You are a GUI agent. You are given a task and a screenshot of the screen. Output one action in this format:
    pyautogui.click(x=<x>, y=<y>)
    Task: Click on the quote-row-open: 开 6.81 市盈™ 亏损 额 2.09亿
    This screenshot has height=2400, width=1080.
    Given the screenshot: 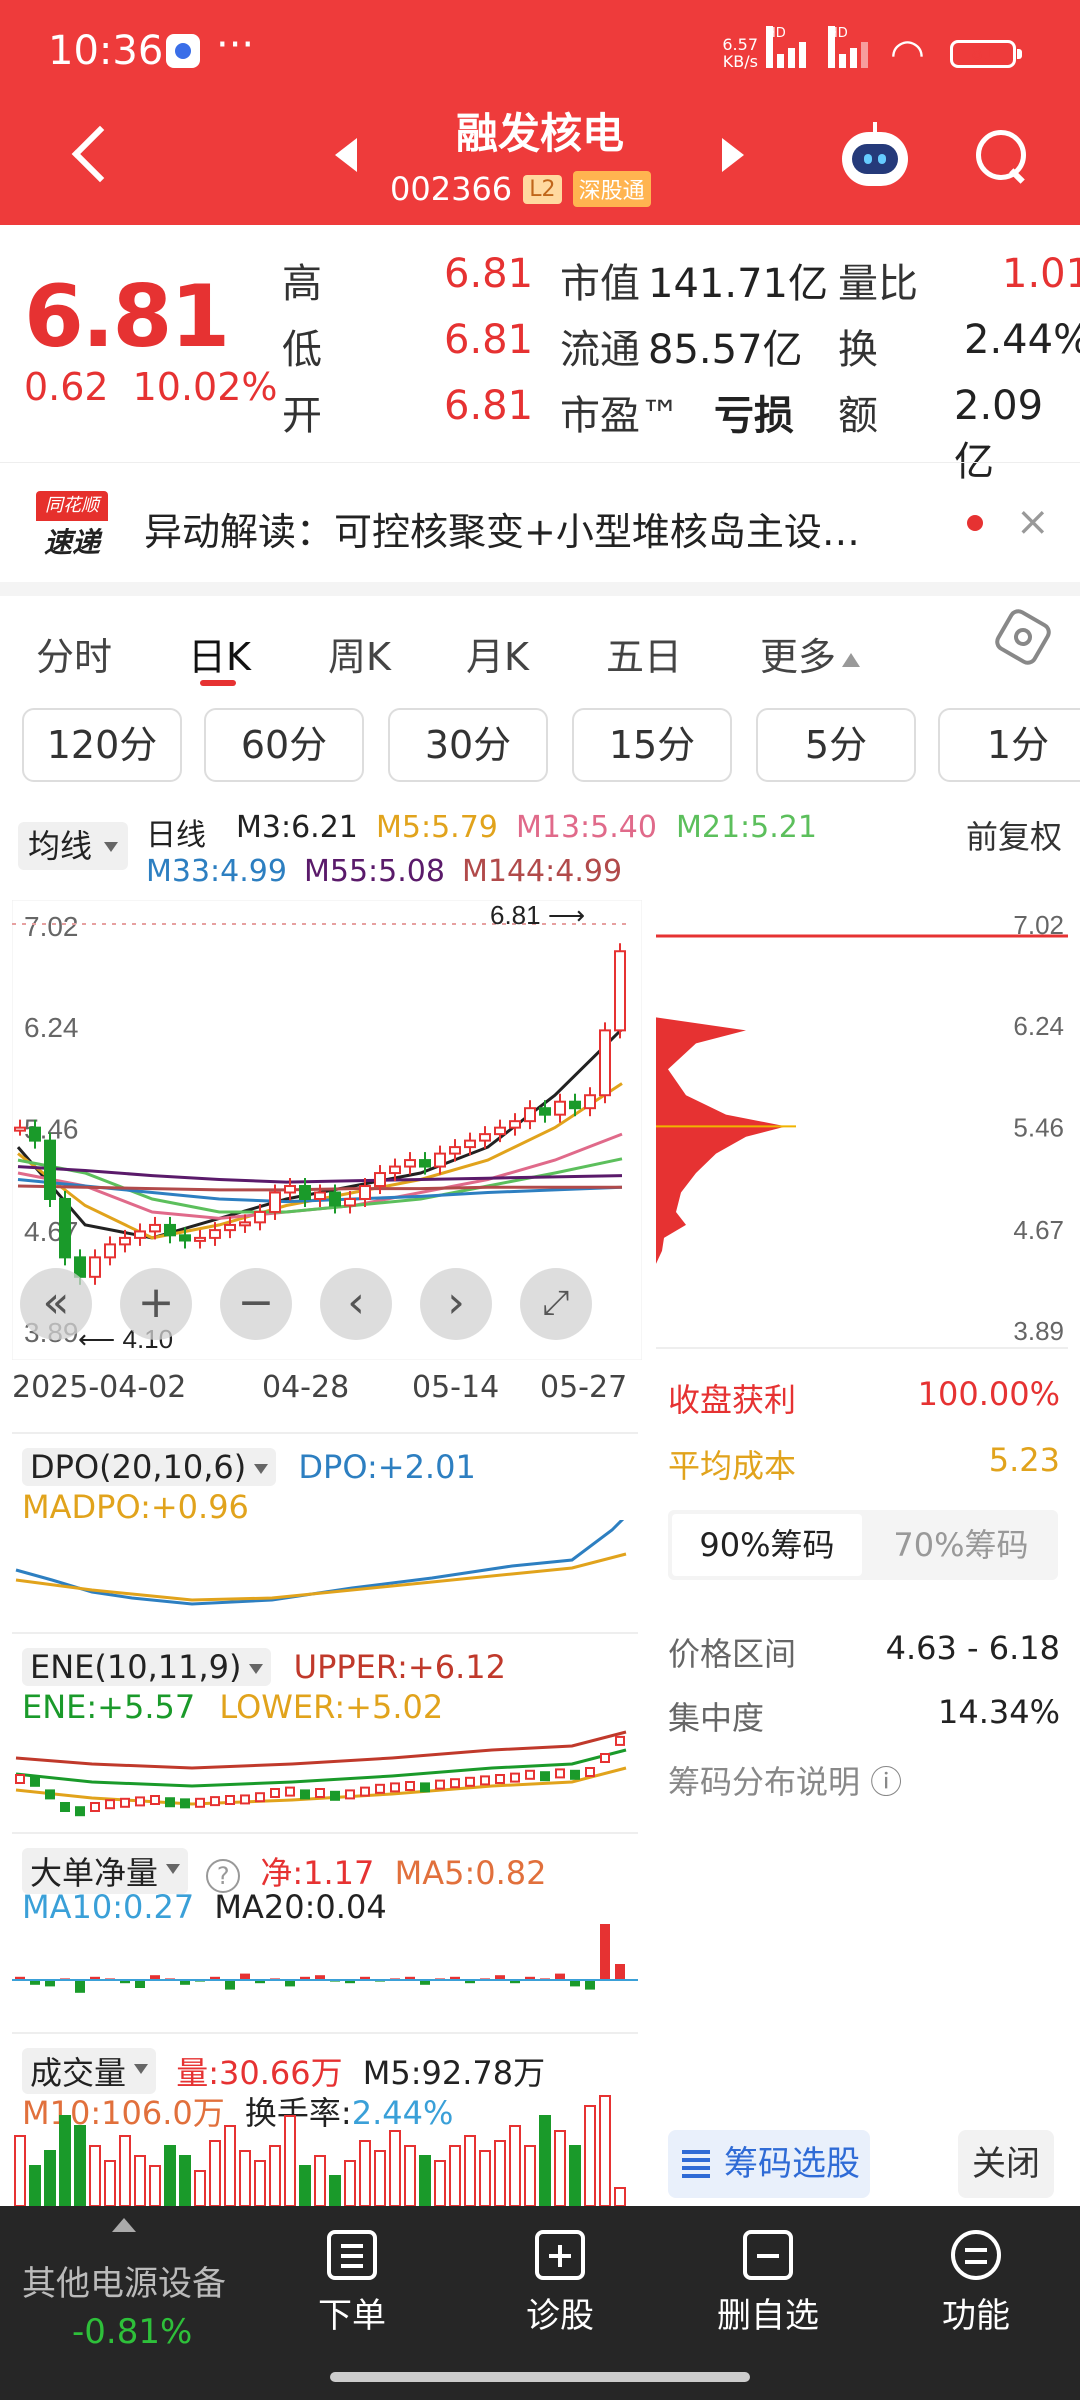 What is the action you would take?
    pyautogui.click(x=677, y=434)
    